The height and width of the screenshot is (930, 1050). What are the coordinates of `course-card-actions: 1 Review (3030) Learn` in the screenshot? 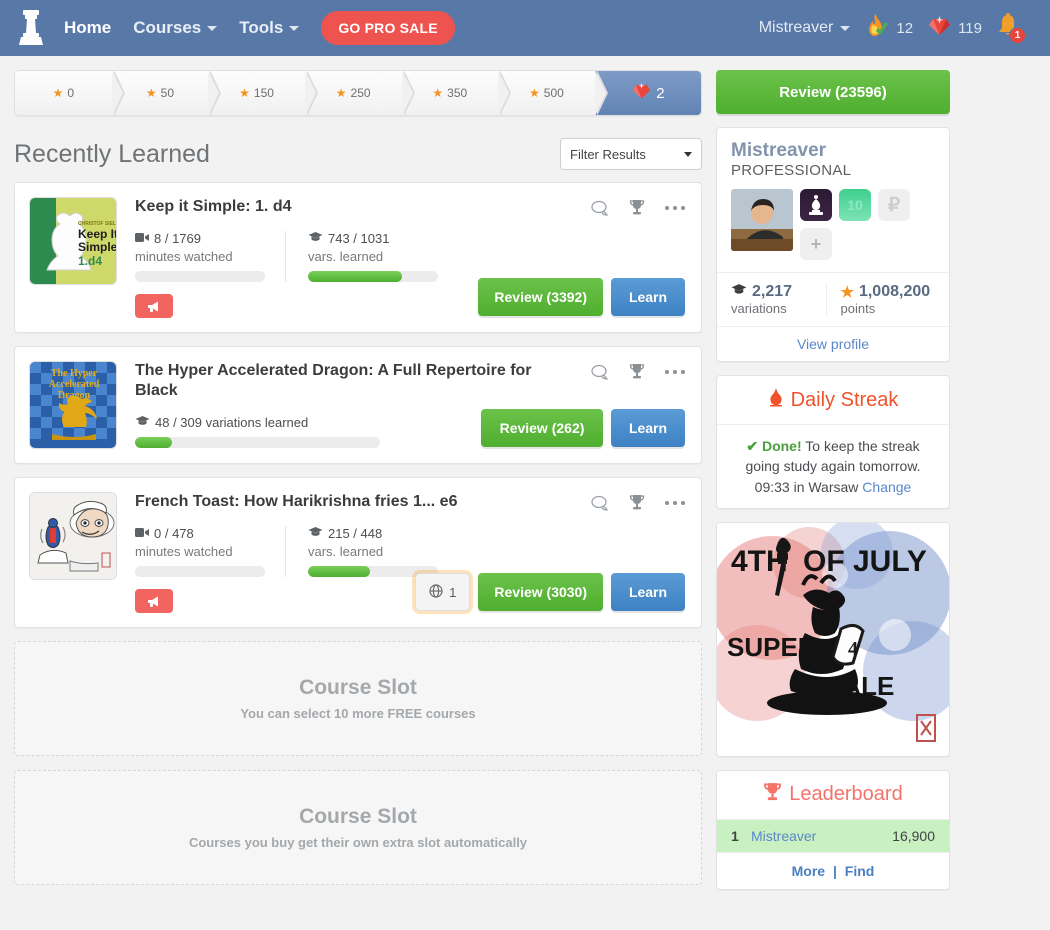 It's located at (550, 592).